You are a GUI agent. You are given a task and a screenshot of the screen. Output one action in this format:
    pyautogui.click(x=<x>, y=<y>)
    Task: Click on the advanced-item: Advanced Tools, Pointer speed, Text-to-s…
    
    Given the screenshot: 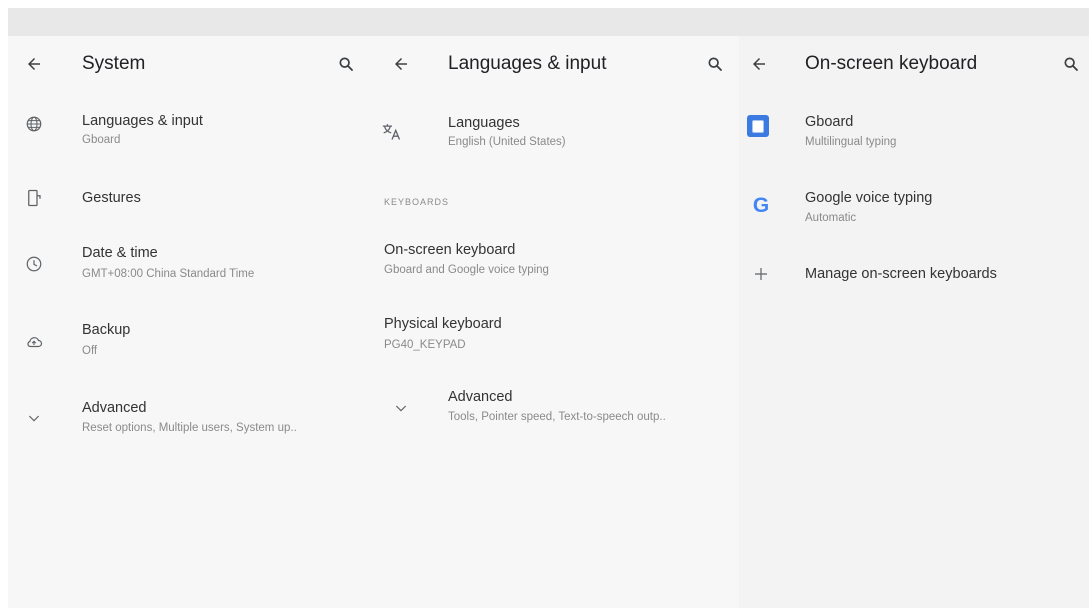 What is the action you would take?
    pyautogui.click(x=557, y=412)
    